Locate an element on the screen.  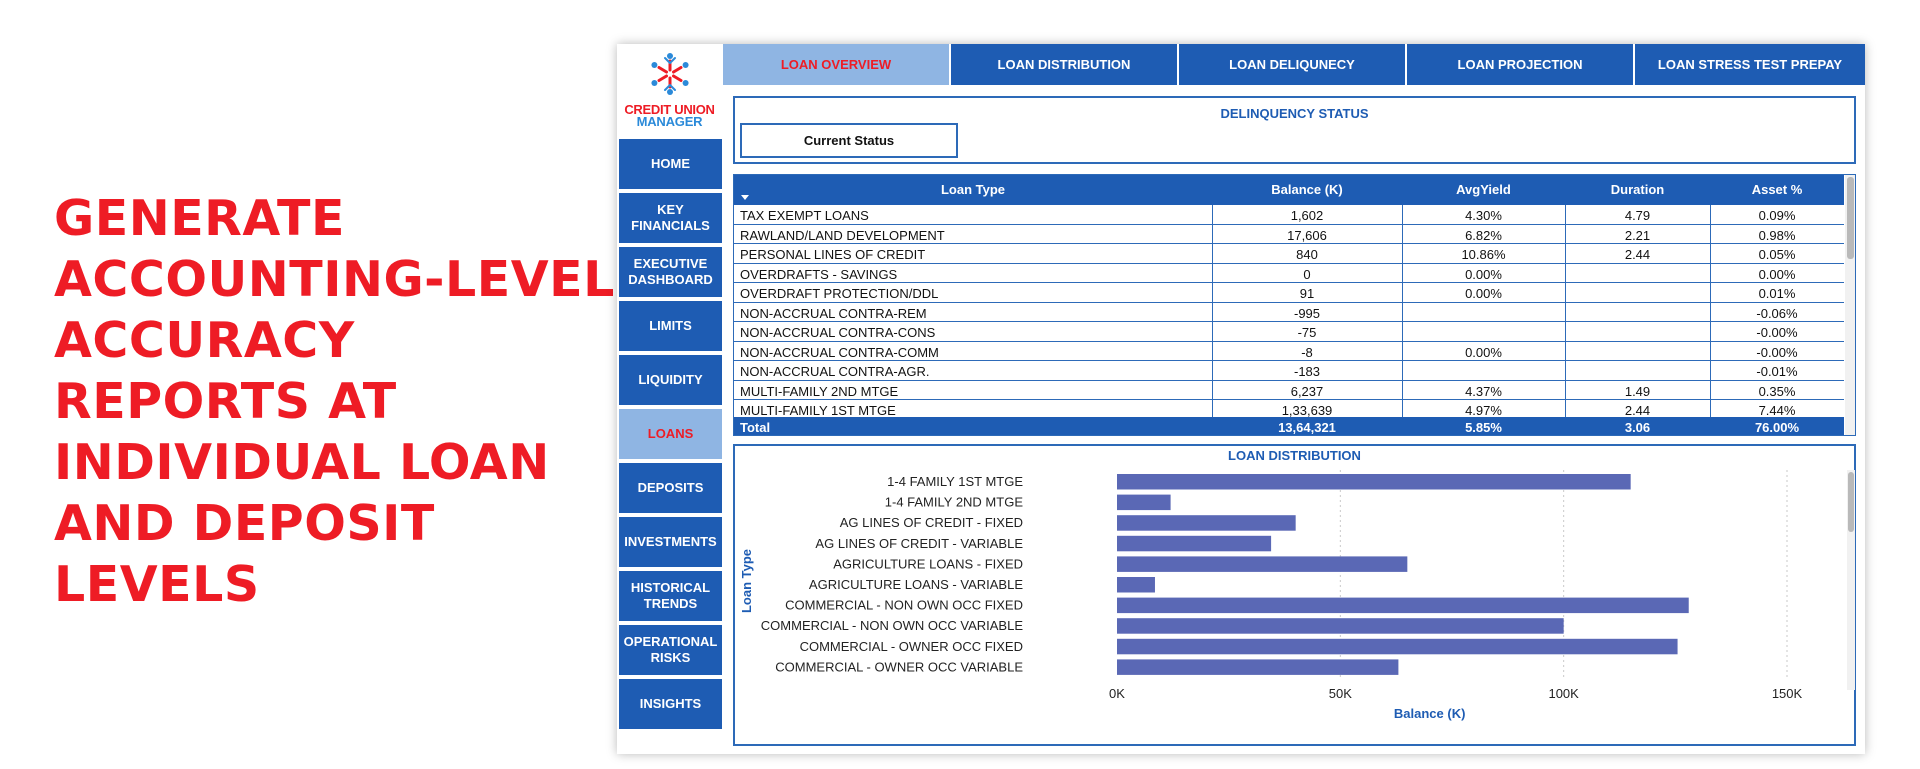
cell-balance: 6,237 is located at coordinates (1307, 391).